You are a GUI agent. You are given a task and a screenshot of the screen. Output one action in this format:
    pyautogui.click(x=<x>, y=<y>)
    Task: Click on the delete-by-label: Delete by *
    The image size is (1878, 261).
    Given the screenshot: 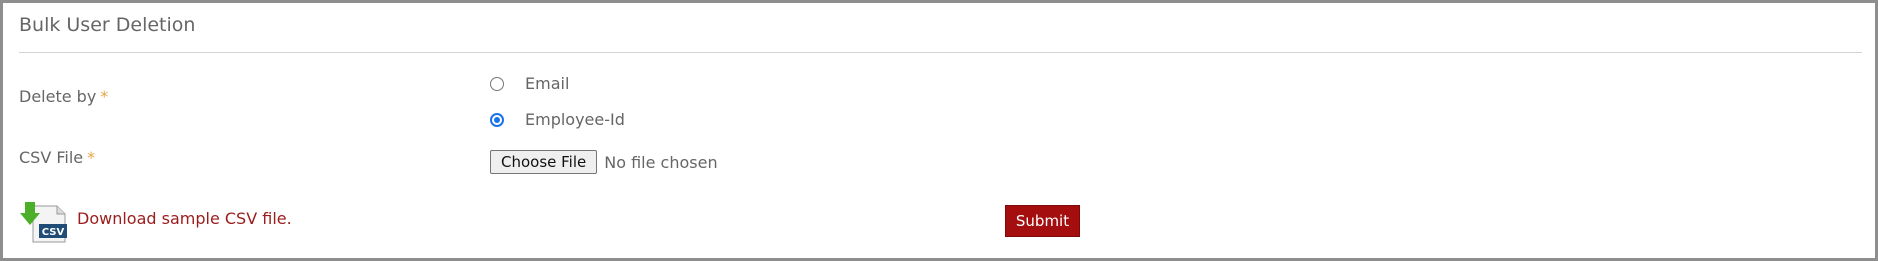 What is the action you would take?
    pyautogui.click(x=63, y=96)
    